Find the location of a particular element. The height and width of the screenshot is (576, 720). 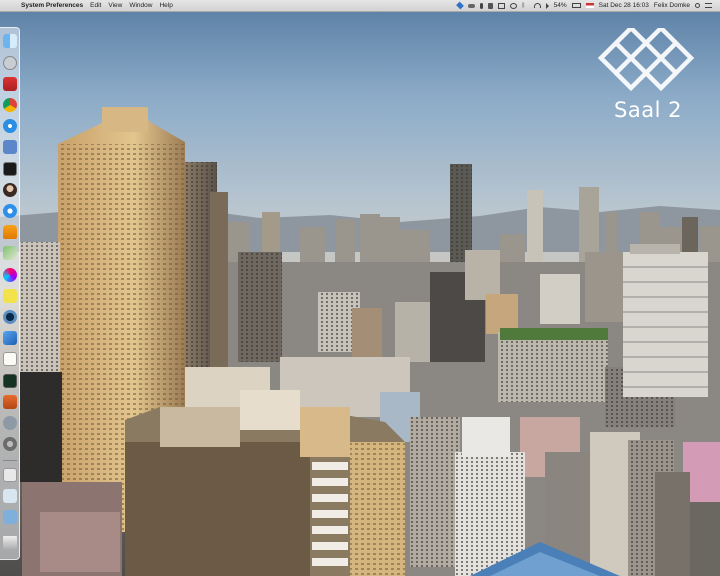

chrome-icon is located at coordinates (10, 105).